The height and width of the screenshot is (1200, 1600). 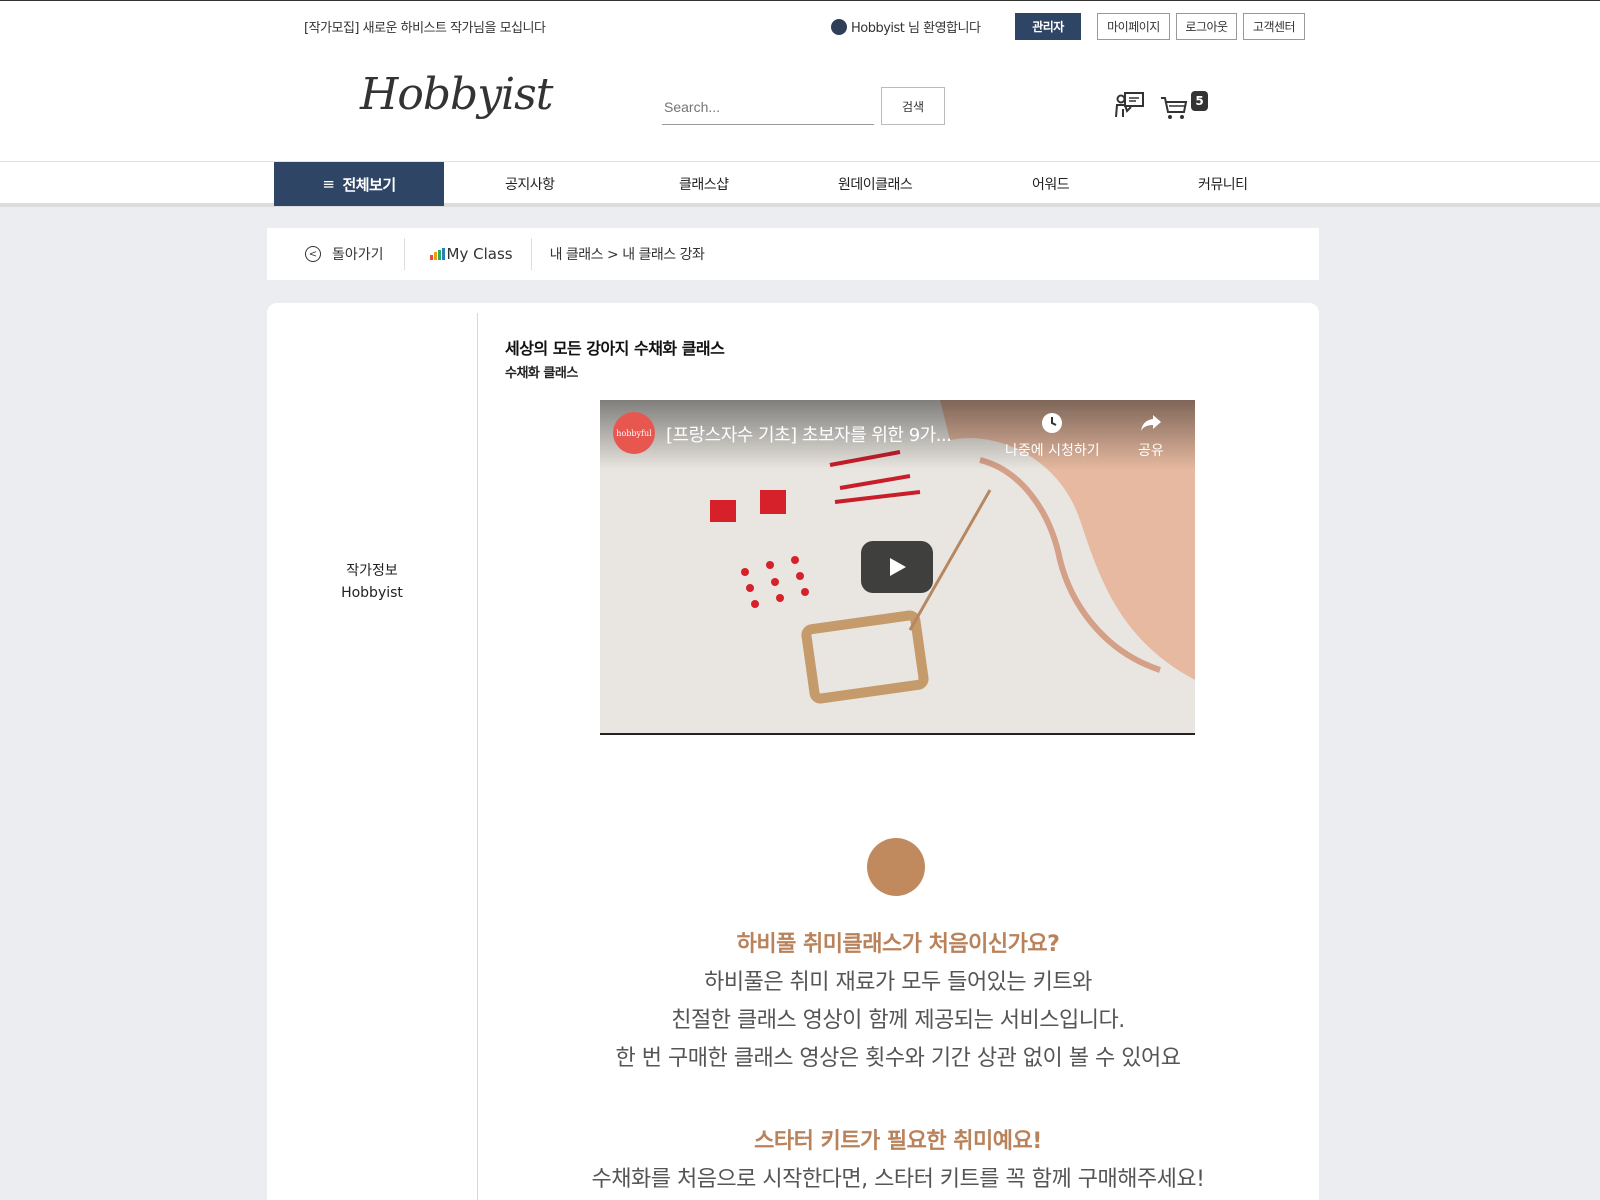 I want to click on nav-all-label: 전체보기, so click(x=369, y=184).